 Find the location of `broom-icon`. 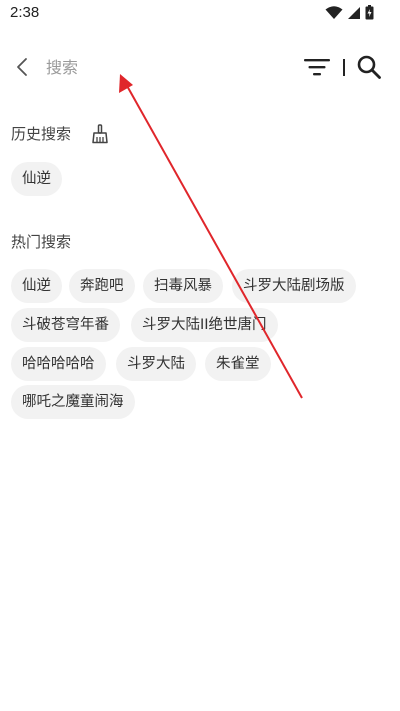

broom-icon is located at coordinates (100, 134).